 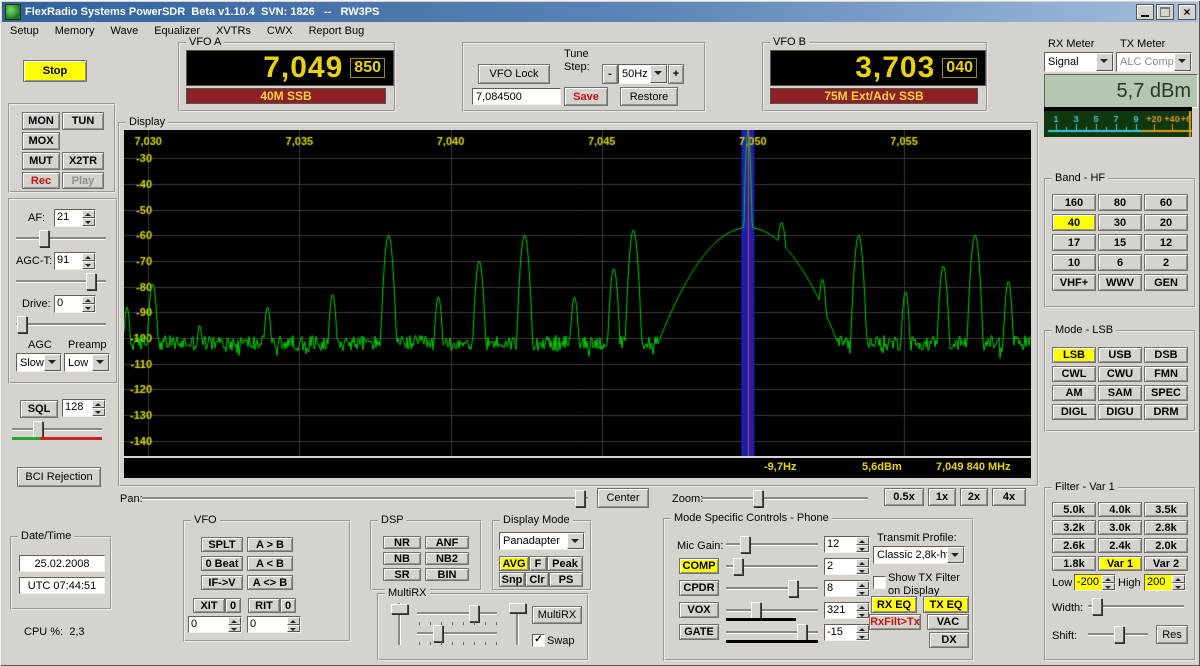 I want to click on zoom-slider, so click(x=785, y=498).